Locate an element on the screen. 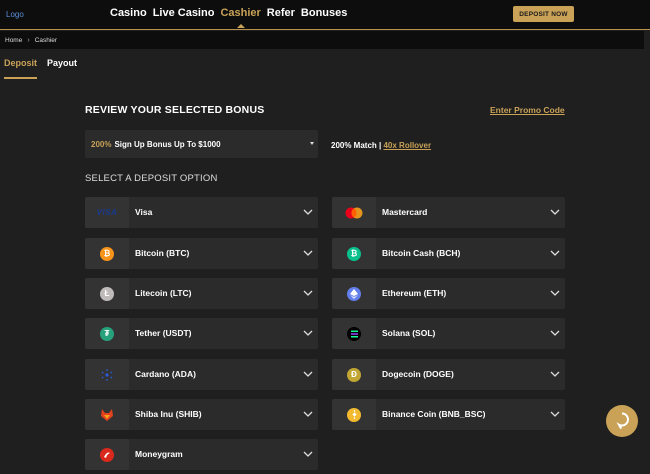  nav-bonuses: Bonuses is located at coordinates (324, 13).